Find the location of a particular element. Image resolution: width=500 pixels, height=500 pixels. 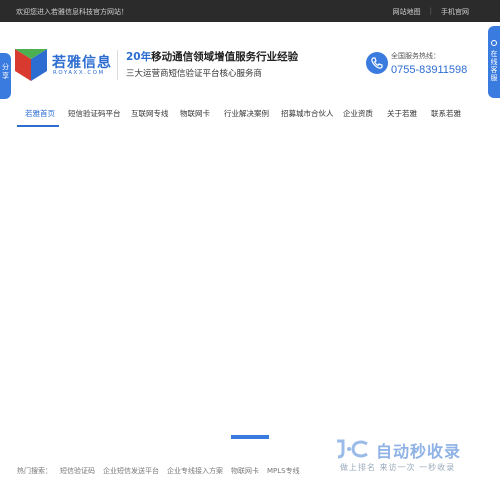

logo-domain: ROYAXX.COM is located at coordinates (79, 73).